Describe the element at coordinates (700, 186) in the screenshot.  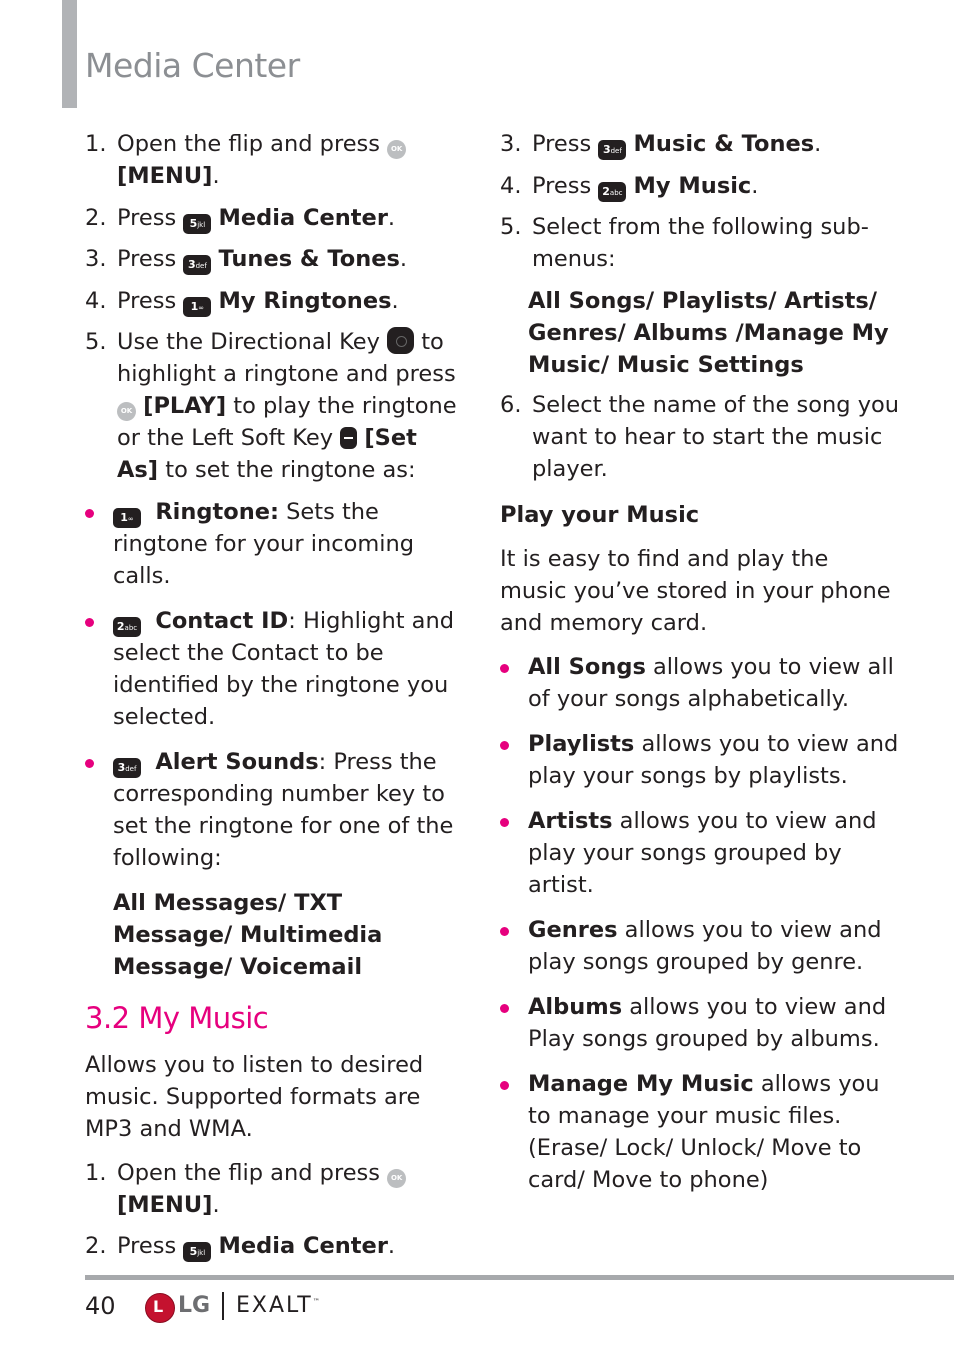
I see `music-step-4: 4. Press 2abc My Music.` at that location.